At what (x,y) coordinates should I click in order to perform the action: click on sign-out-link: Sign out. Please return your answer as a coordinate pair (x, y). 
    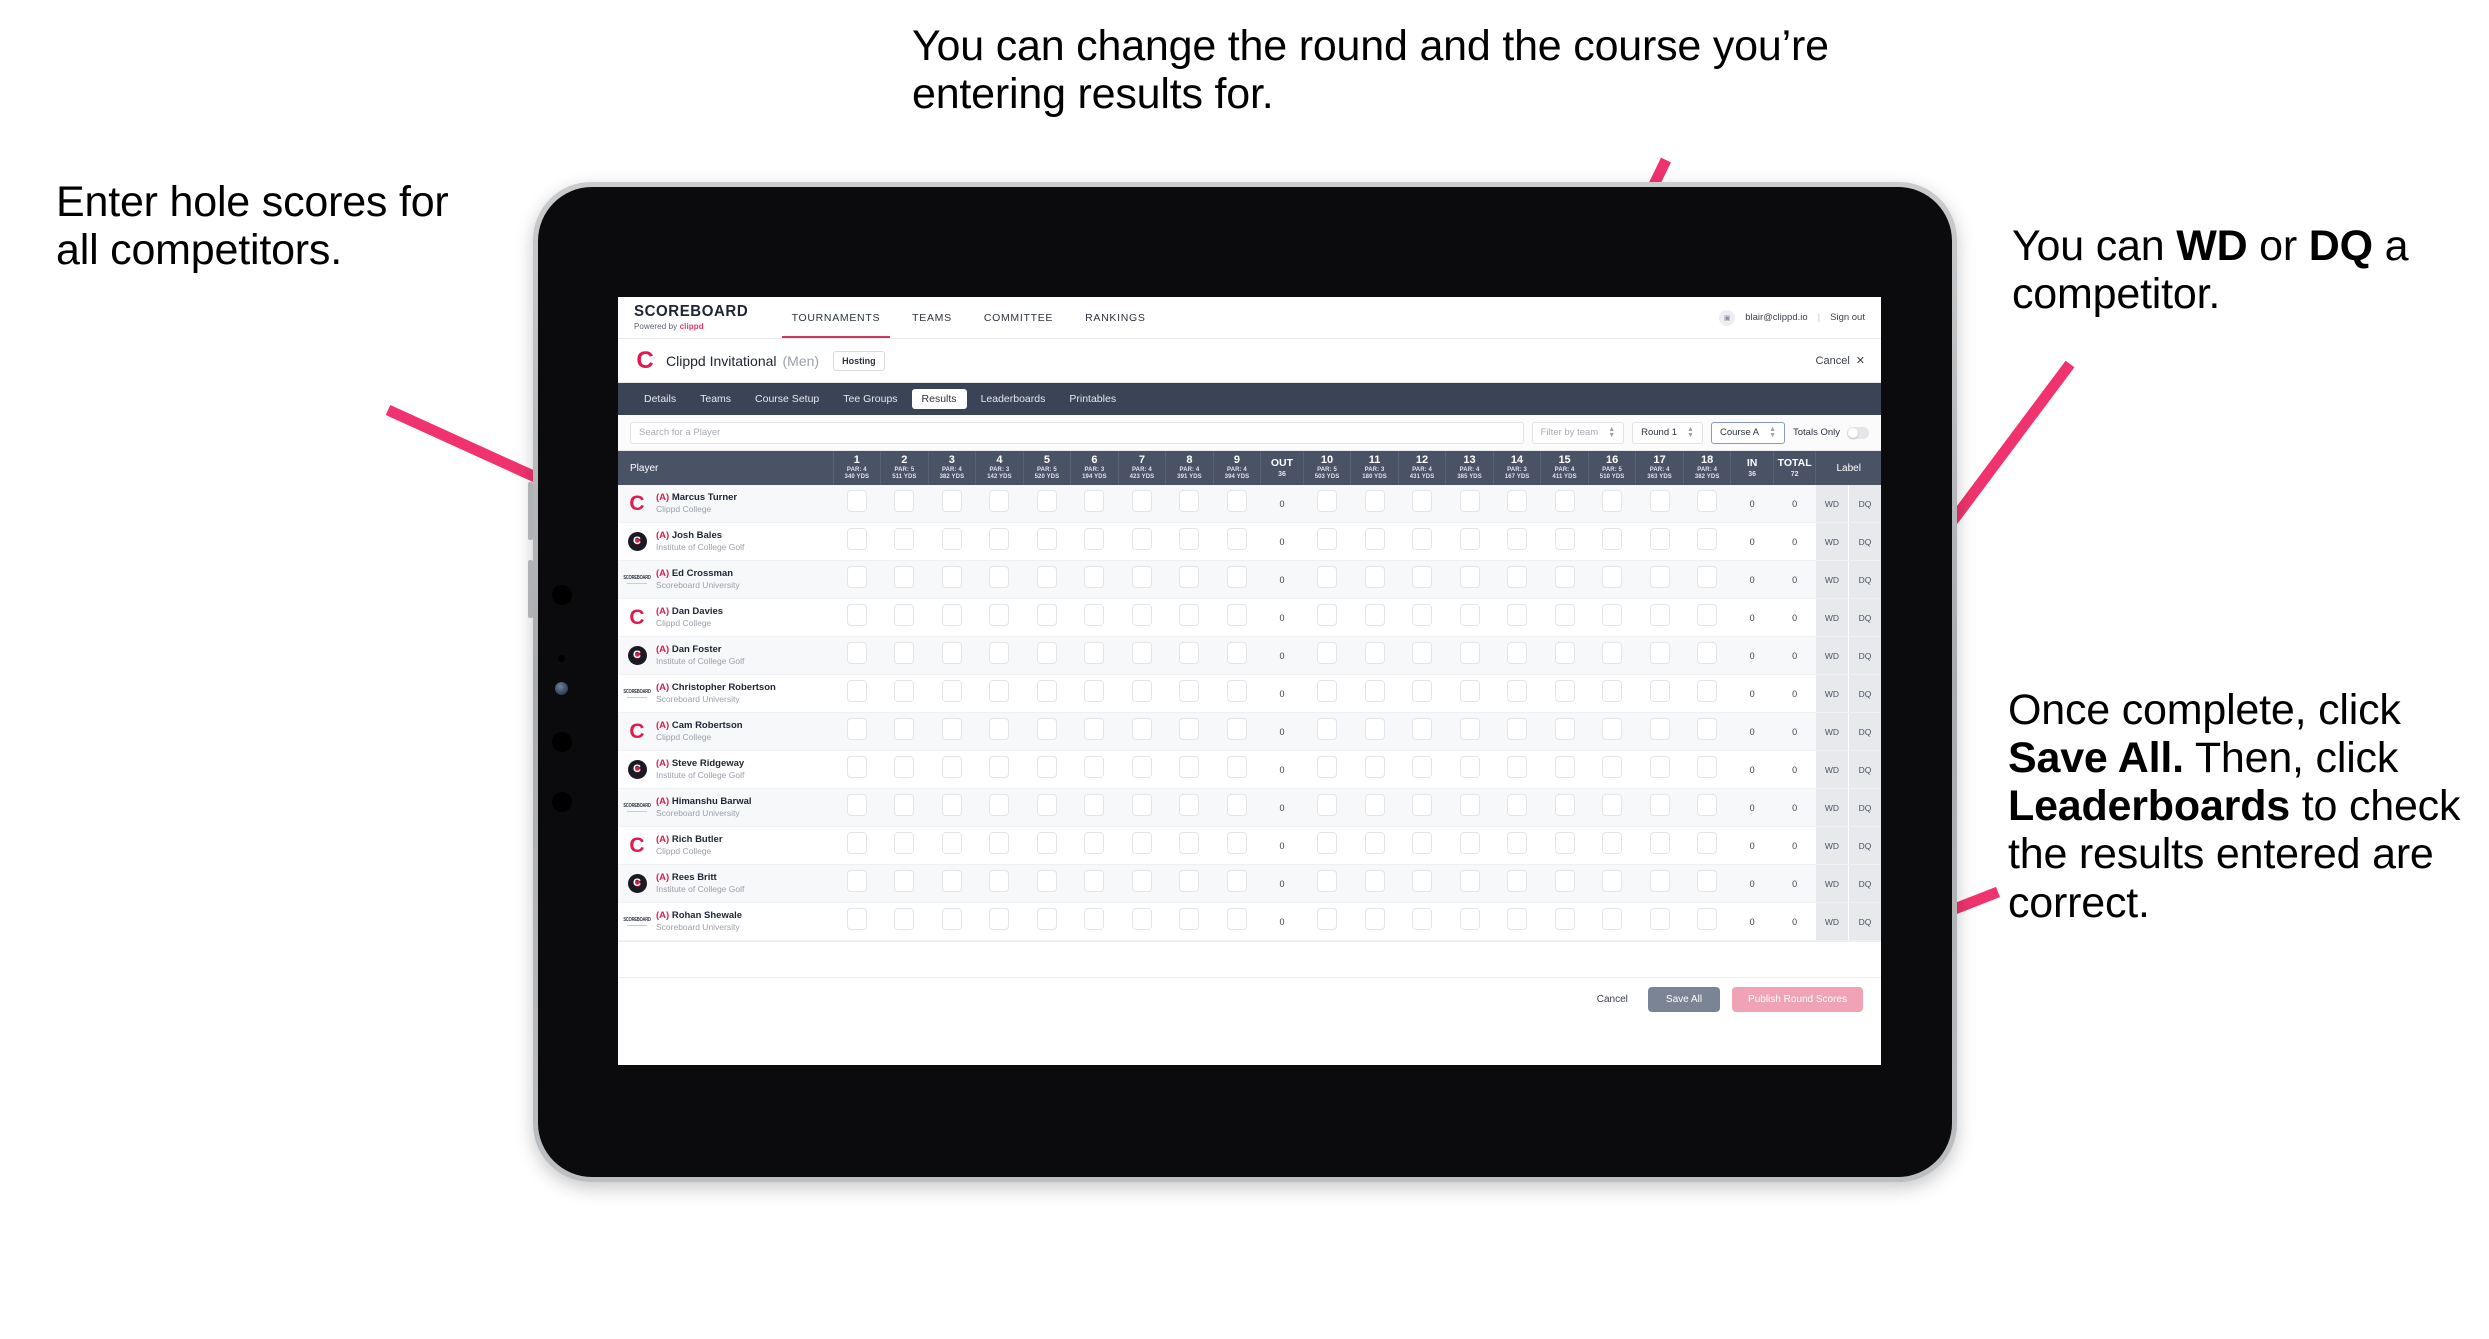
    Looking at the image, I should click on (1847, 317).